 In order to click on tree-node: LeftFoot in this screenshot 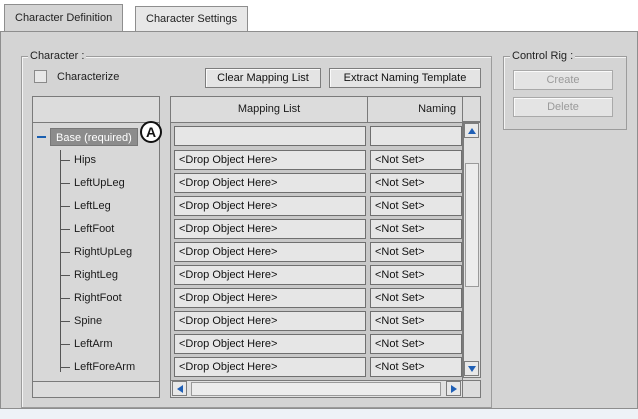, I will do `click(87, 229)`.